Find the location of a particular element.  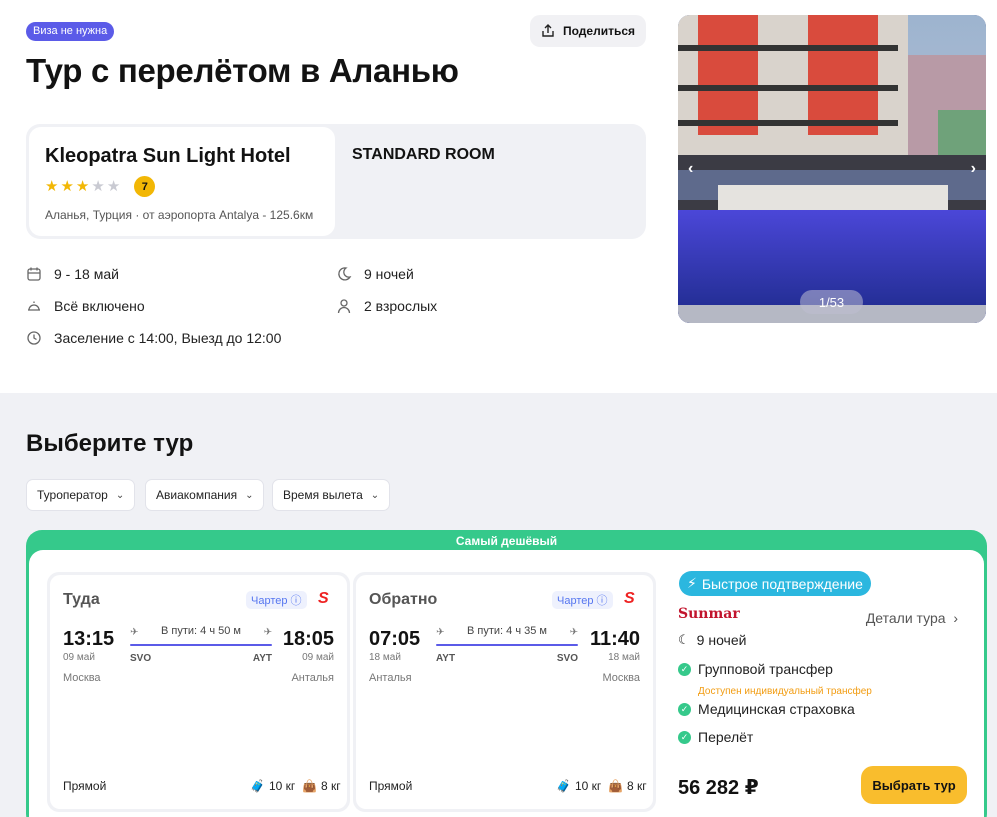

departure-time: 13:15 is located at coordinates (89, 639).